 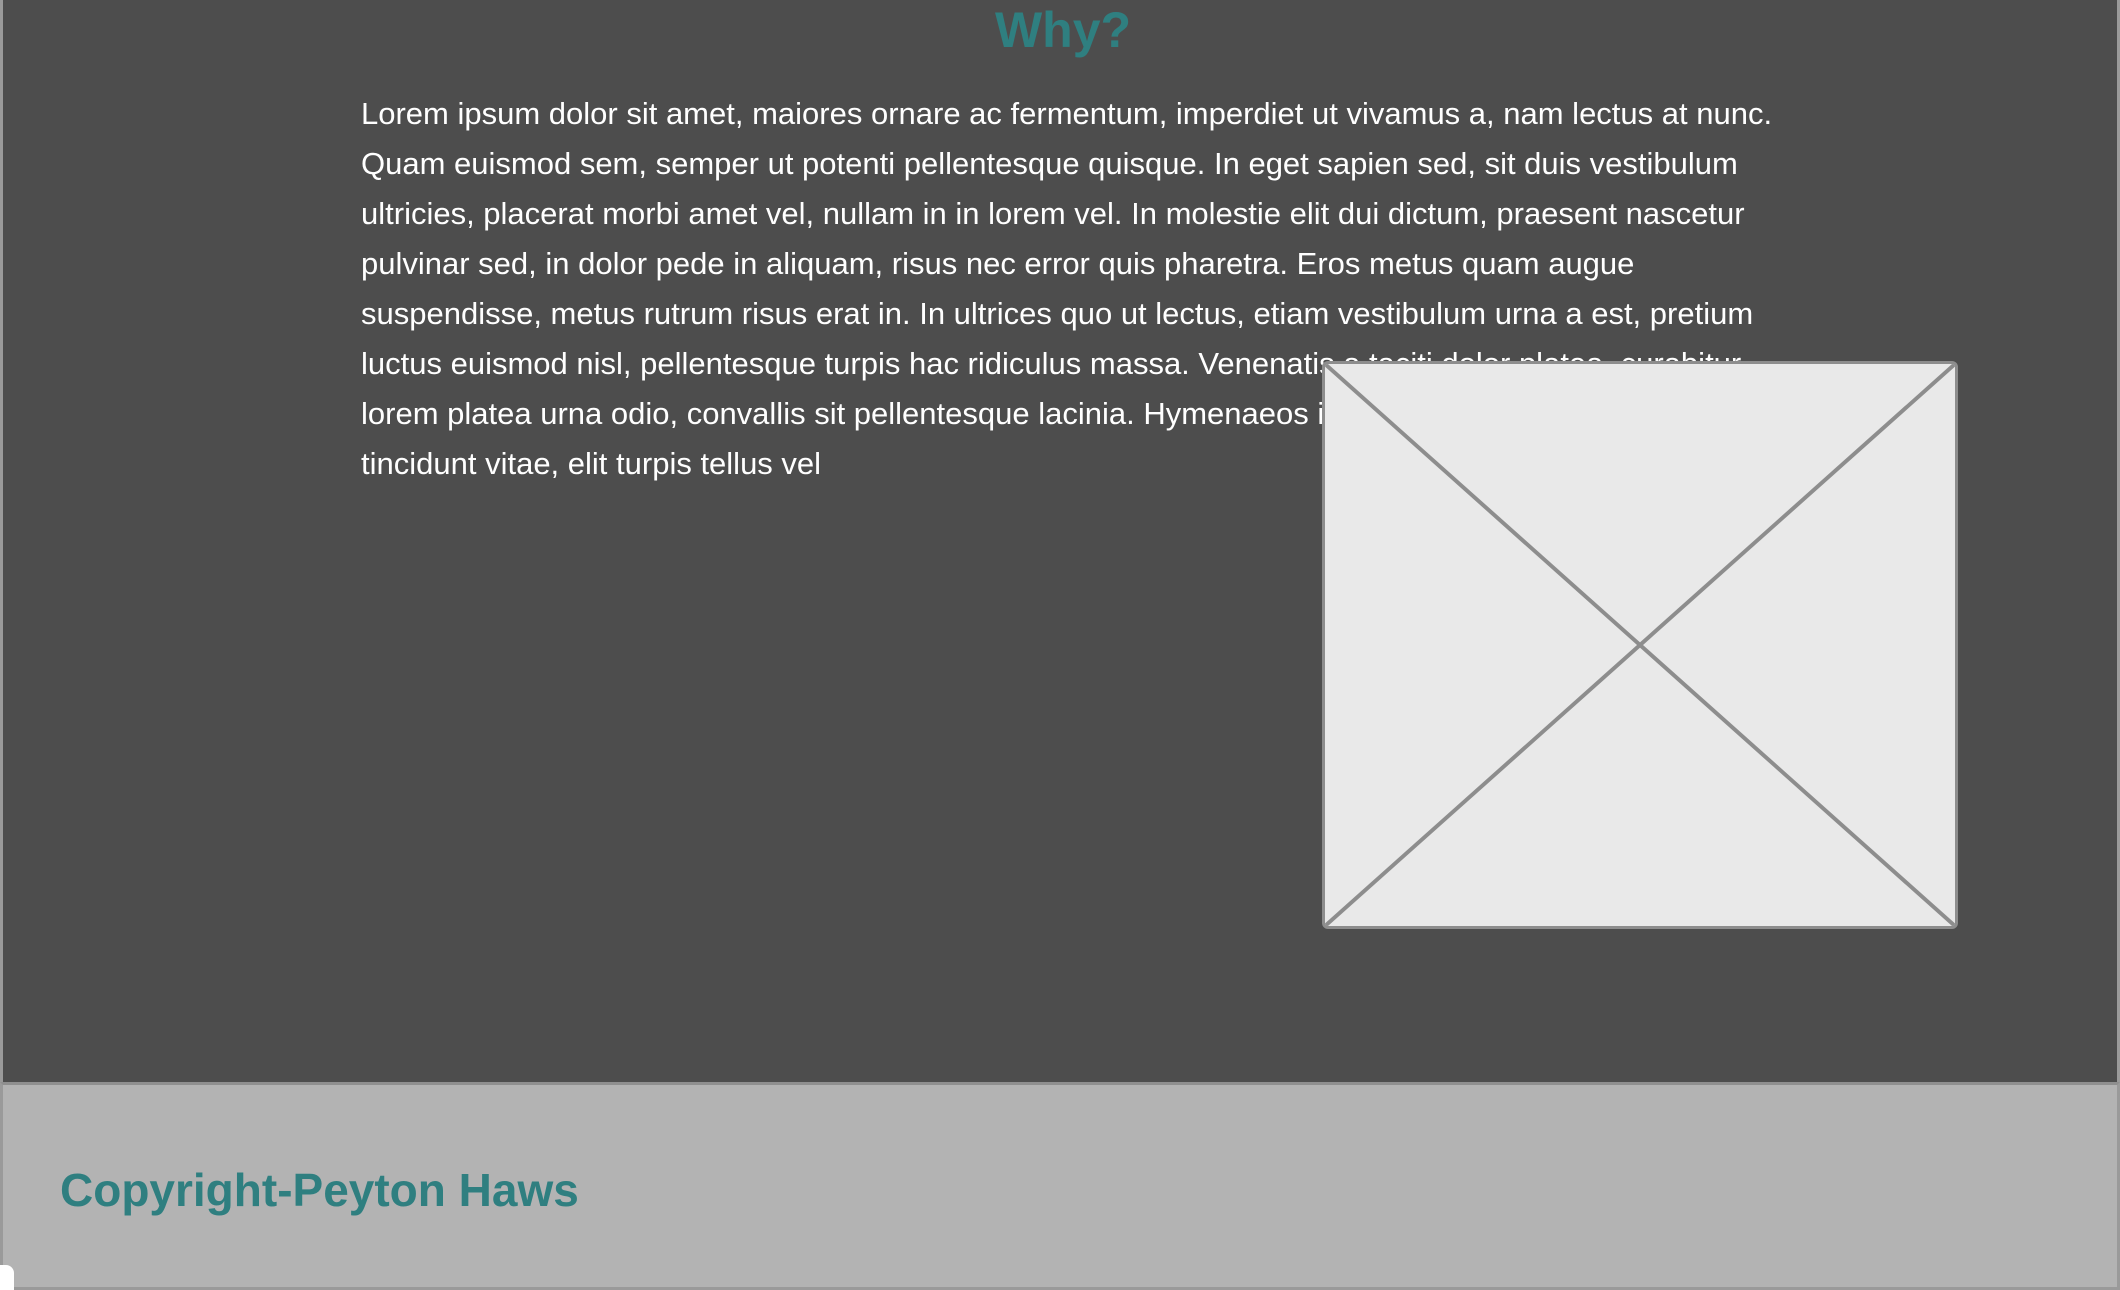 What do you see at coordinates (319, 1190) in the screenshot?
I see `copyright-text: Copyright-Peyton Haws` at bounding box center [319, 1190].